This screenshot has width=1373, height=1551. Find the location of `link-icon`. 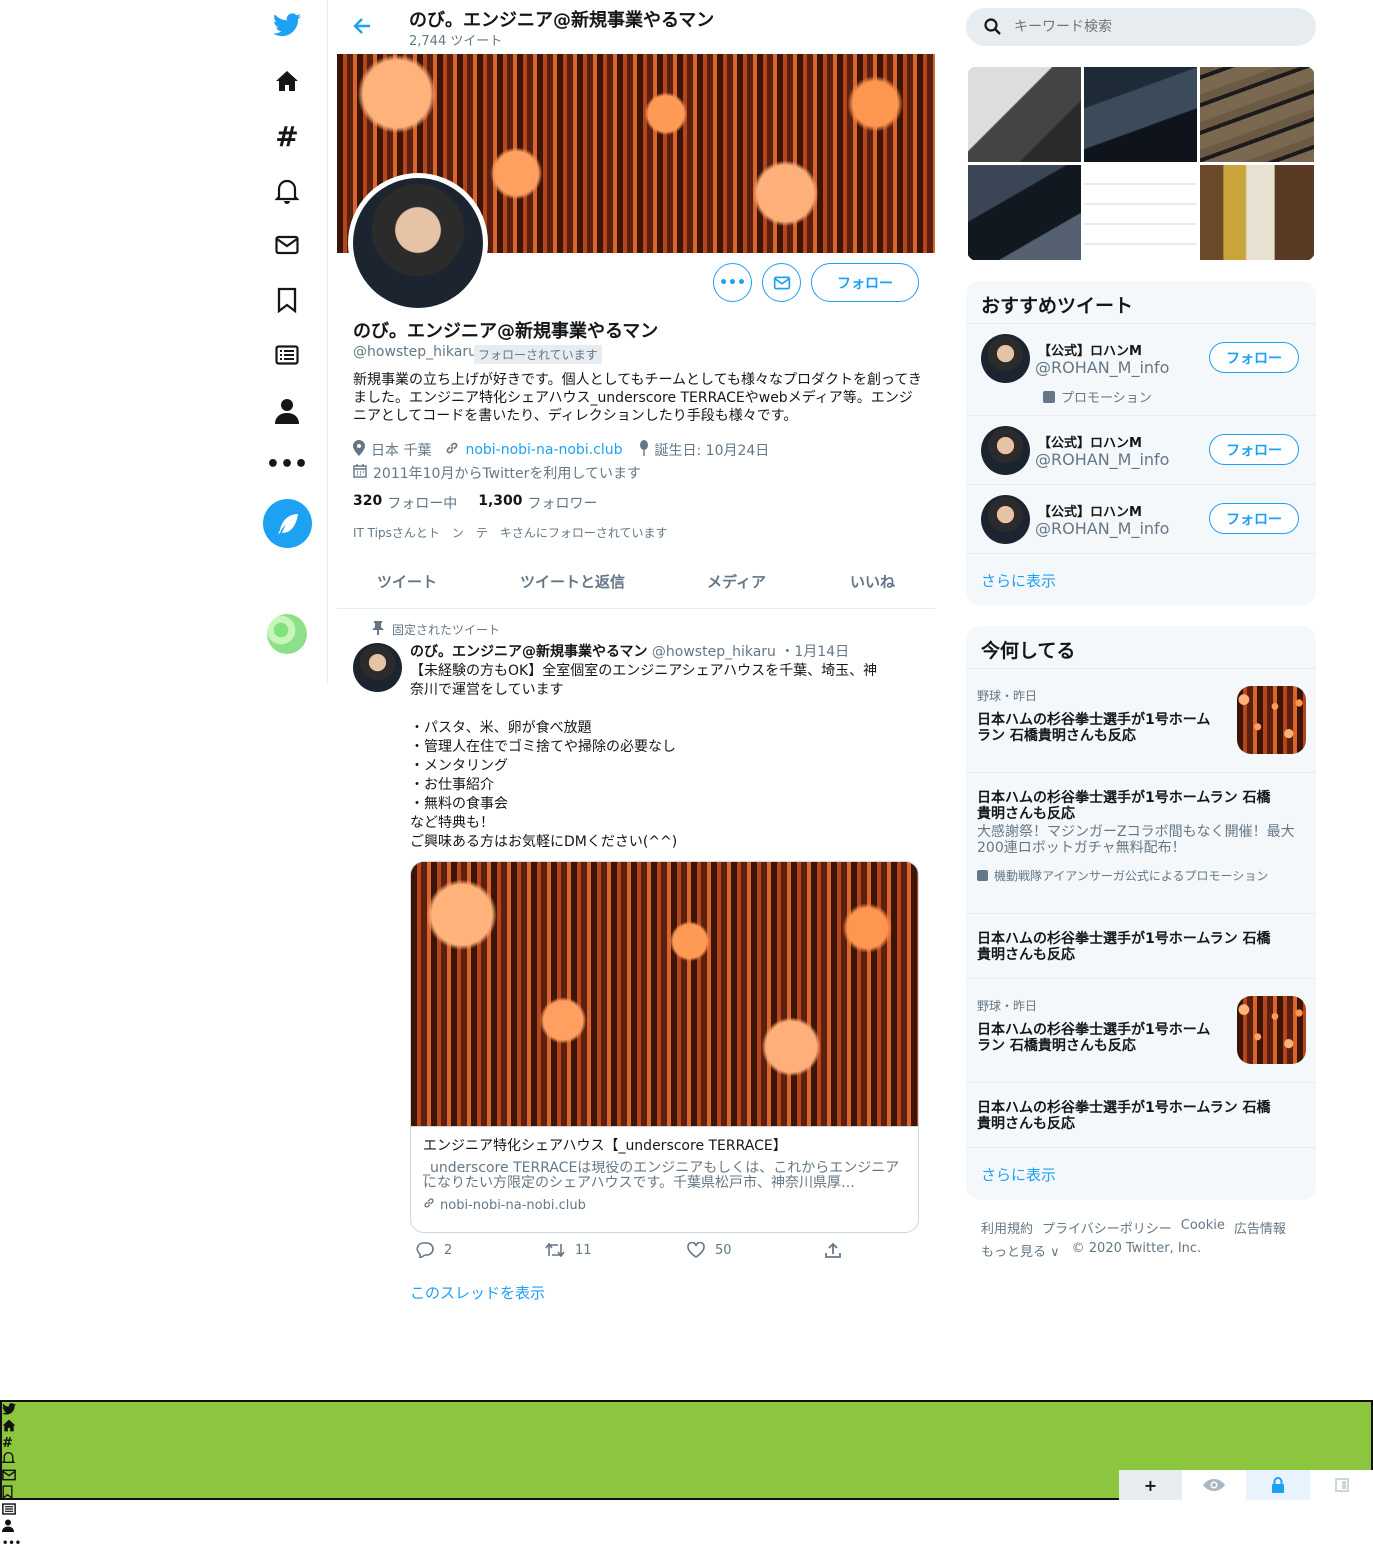

link-icon is located at coordinates (452, 450).